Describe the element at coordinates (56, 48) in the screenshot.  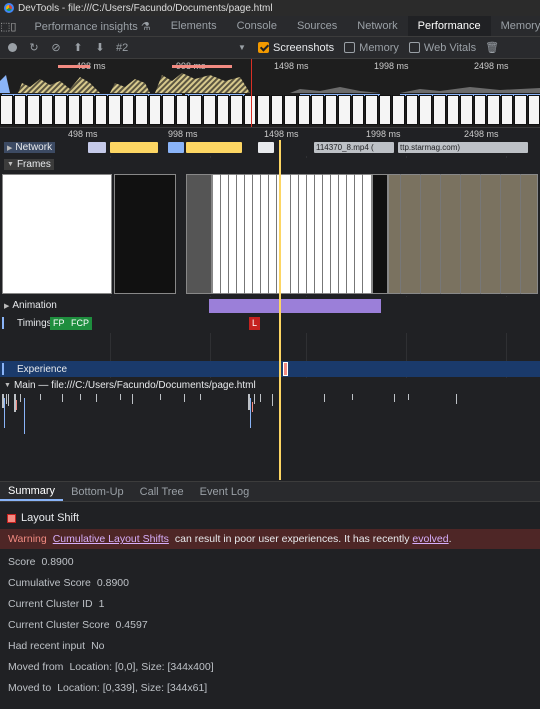
I see `clear-button: ⊘` at that location.